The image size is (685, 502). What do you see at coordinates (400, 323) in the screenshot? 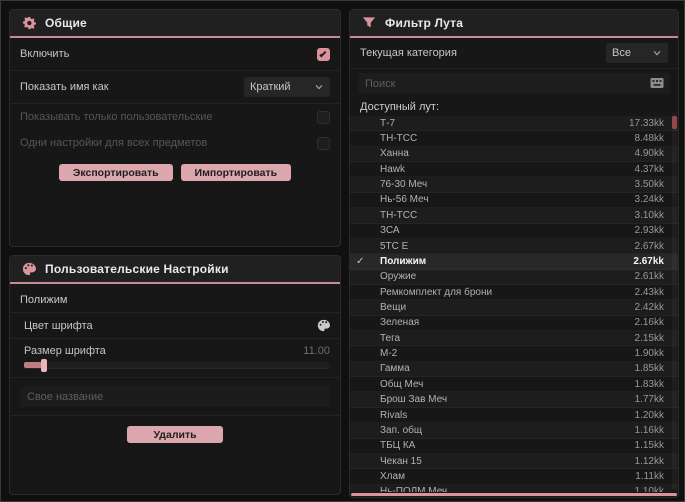
I see `loot-row-name: Зеленая` at bounding box center [400, 323].